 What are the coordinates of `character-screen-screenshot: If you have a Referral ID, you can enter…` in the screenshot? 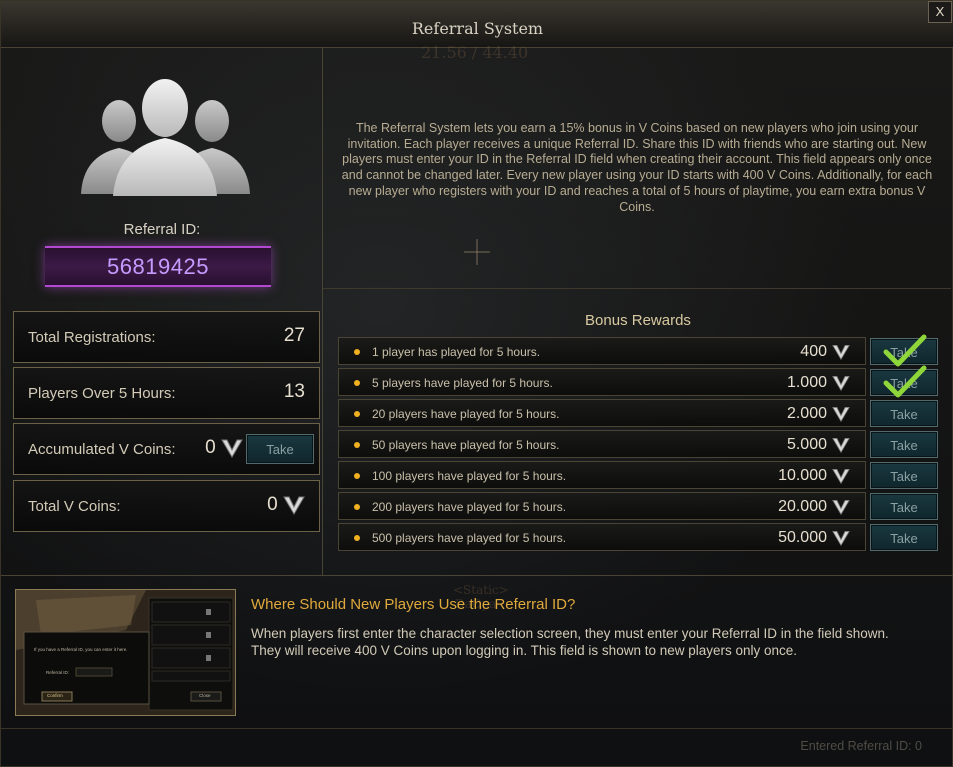 It's located at (125, 652).